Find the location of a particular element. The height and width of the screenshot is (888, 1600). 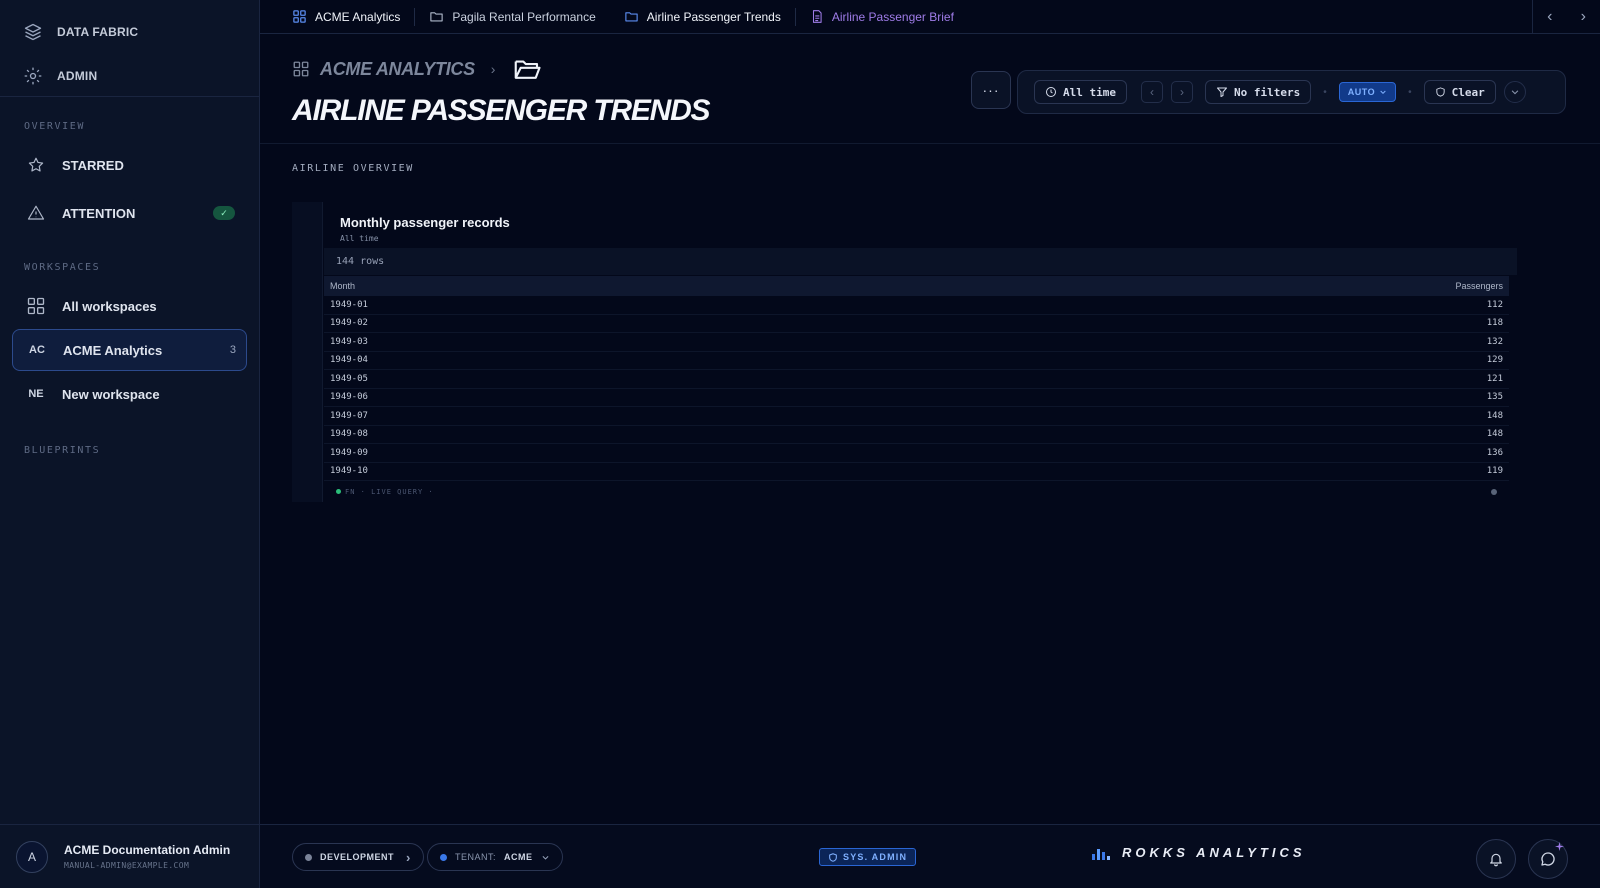

expand-filters-button is located at coordinates (1514, 92).